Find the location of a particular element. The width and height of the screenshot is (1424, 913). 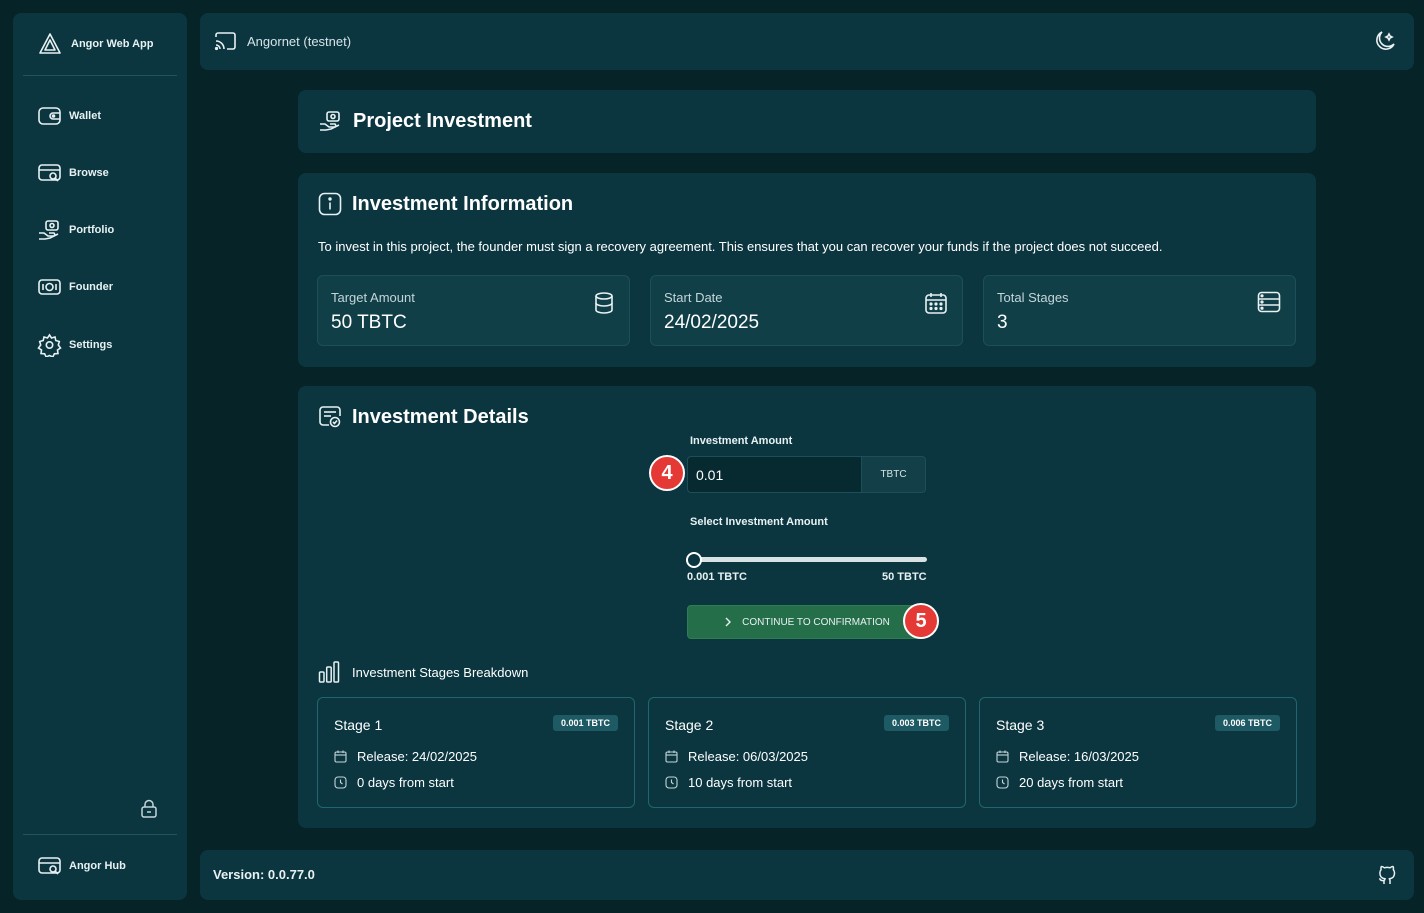

stages-breakdown-title: Investment Stages Breakdown is located at coordinates (423, 672).